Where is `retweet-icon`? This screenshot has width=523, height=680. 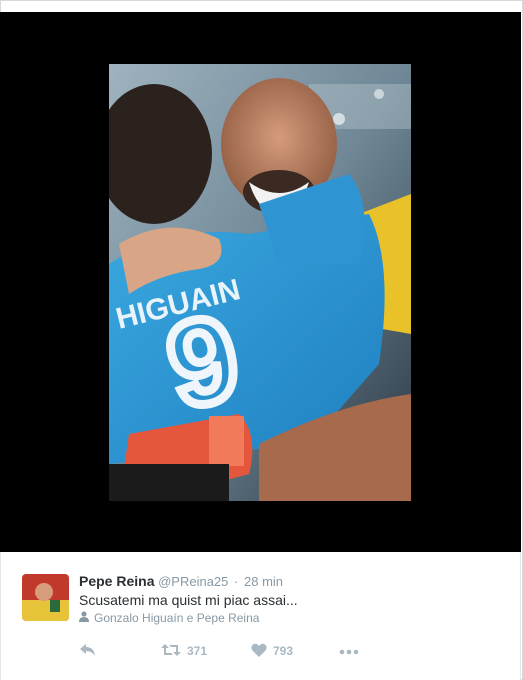
retweet-icon is located at coordinates (171, 651).